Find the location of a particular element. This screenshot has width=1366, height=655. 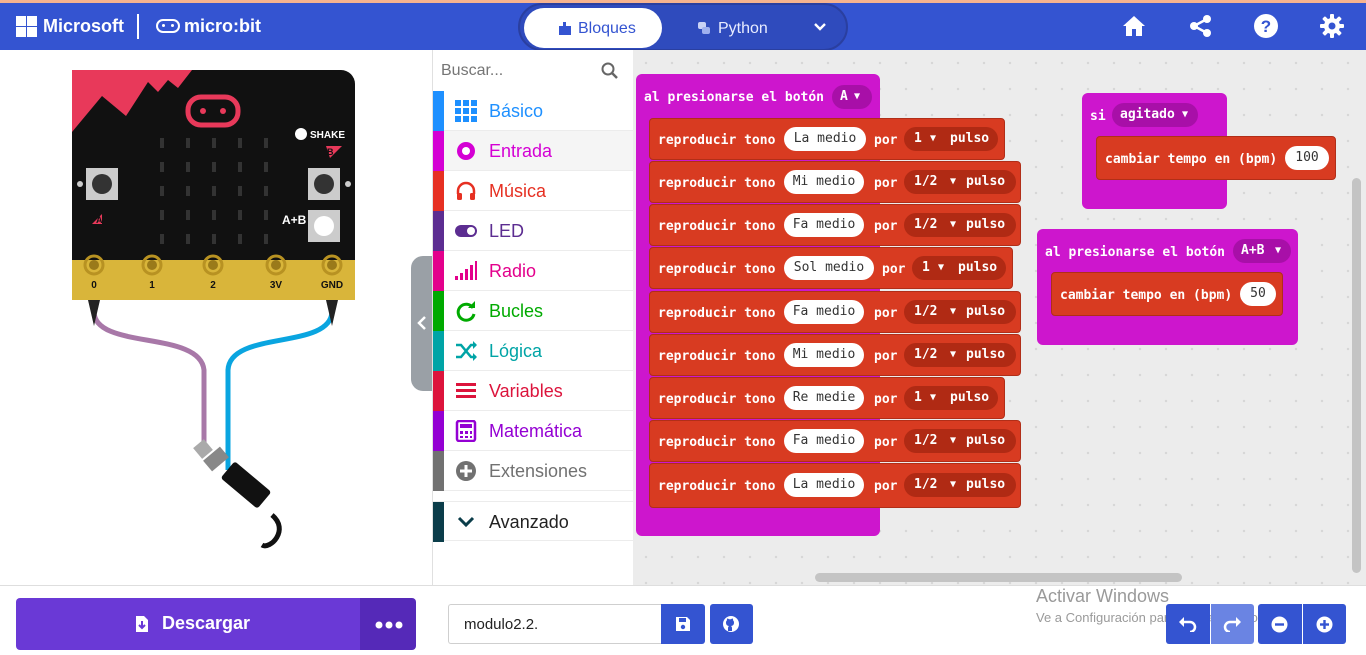

toggle-icon is located at coordinates (466, 231).